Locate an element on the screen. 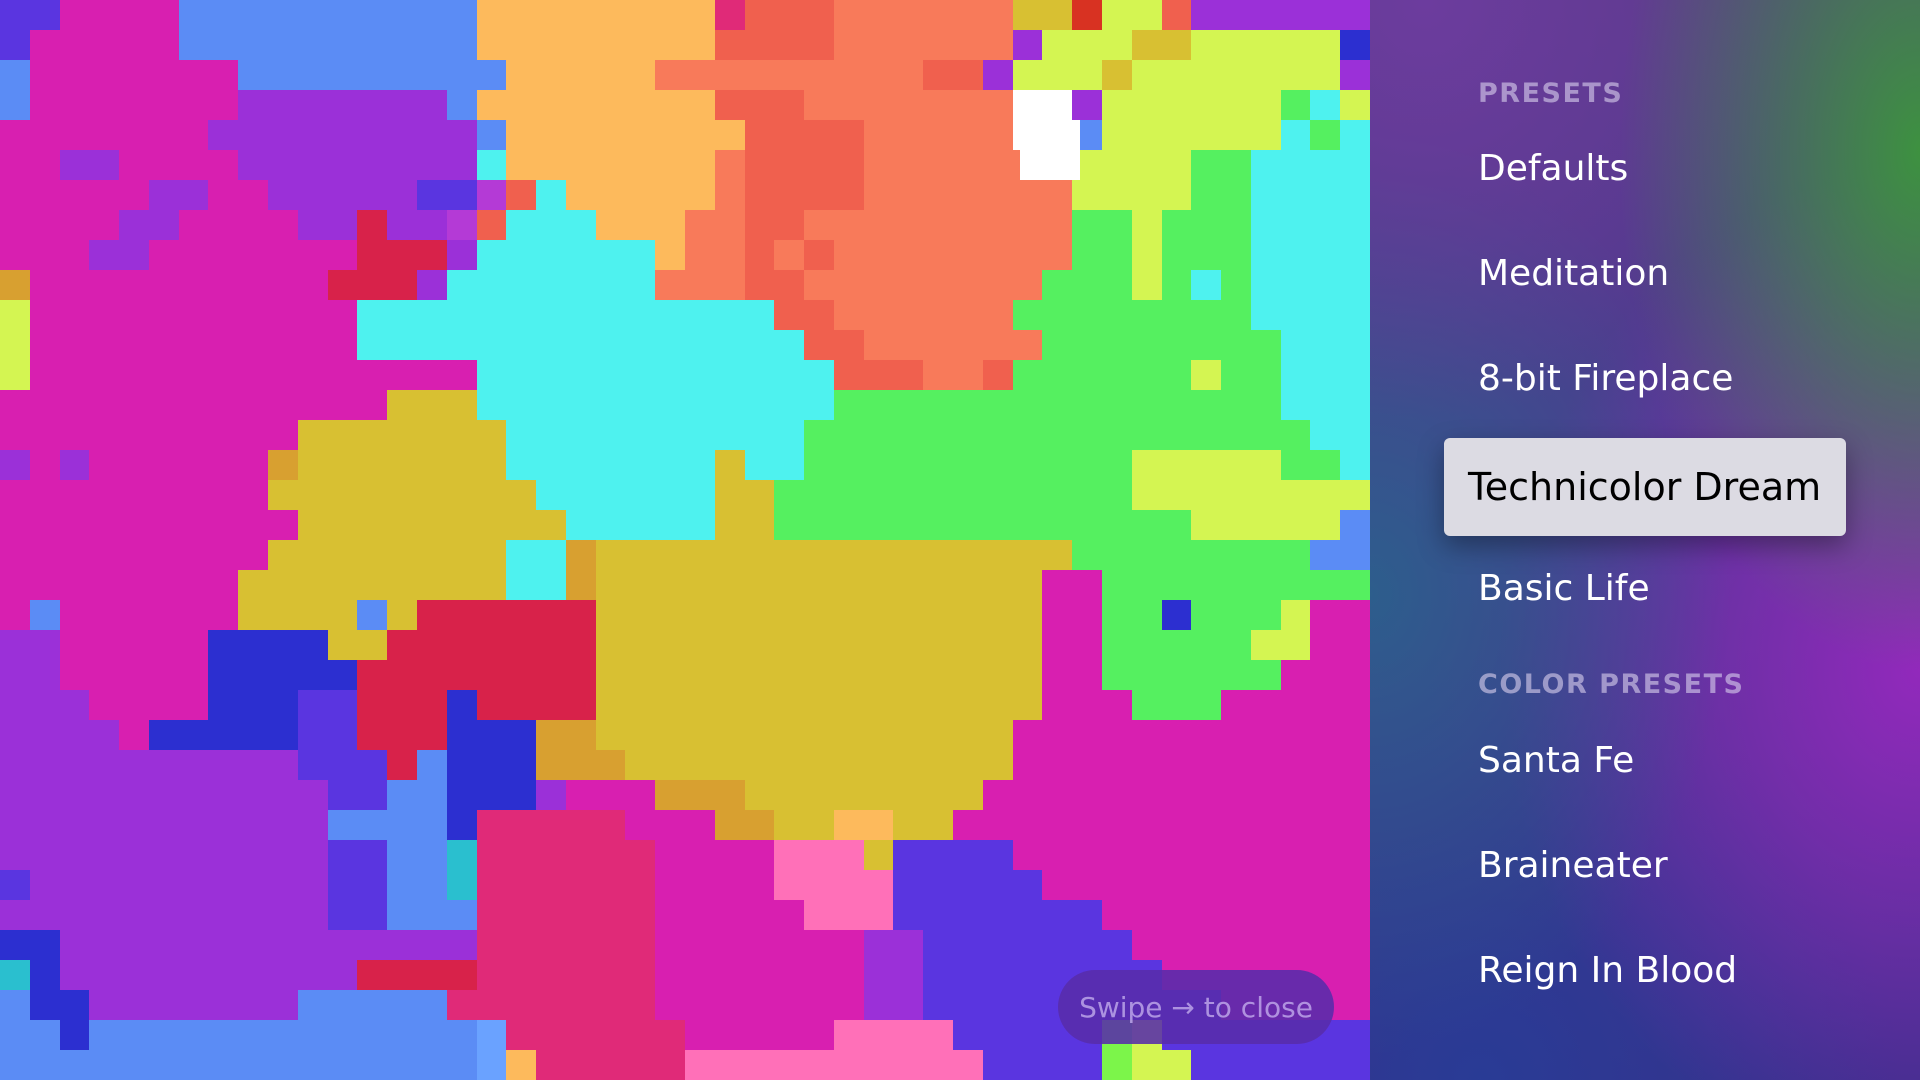 The height and width of the screenshot is (1080, 1920). preset-item-technicolor-dream: Technicolor Dream is located at coordinates (1645, 487).